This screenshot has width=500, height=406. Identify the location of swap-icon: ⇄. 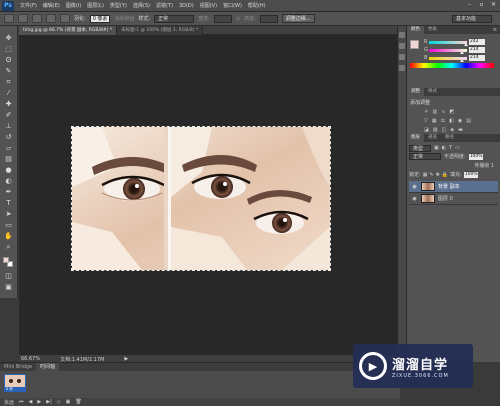
(238, 19).